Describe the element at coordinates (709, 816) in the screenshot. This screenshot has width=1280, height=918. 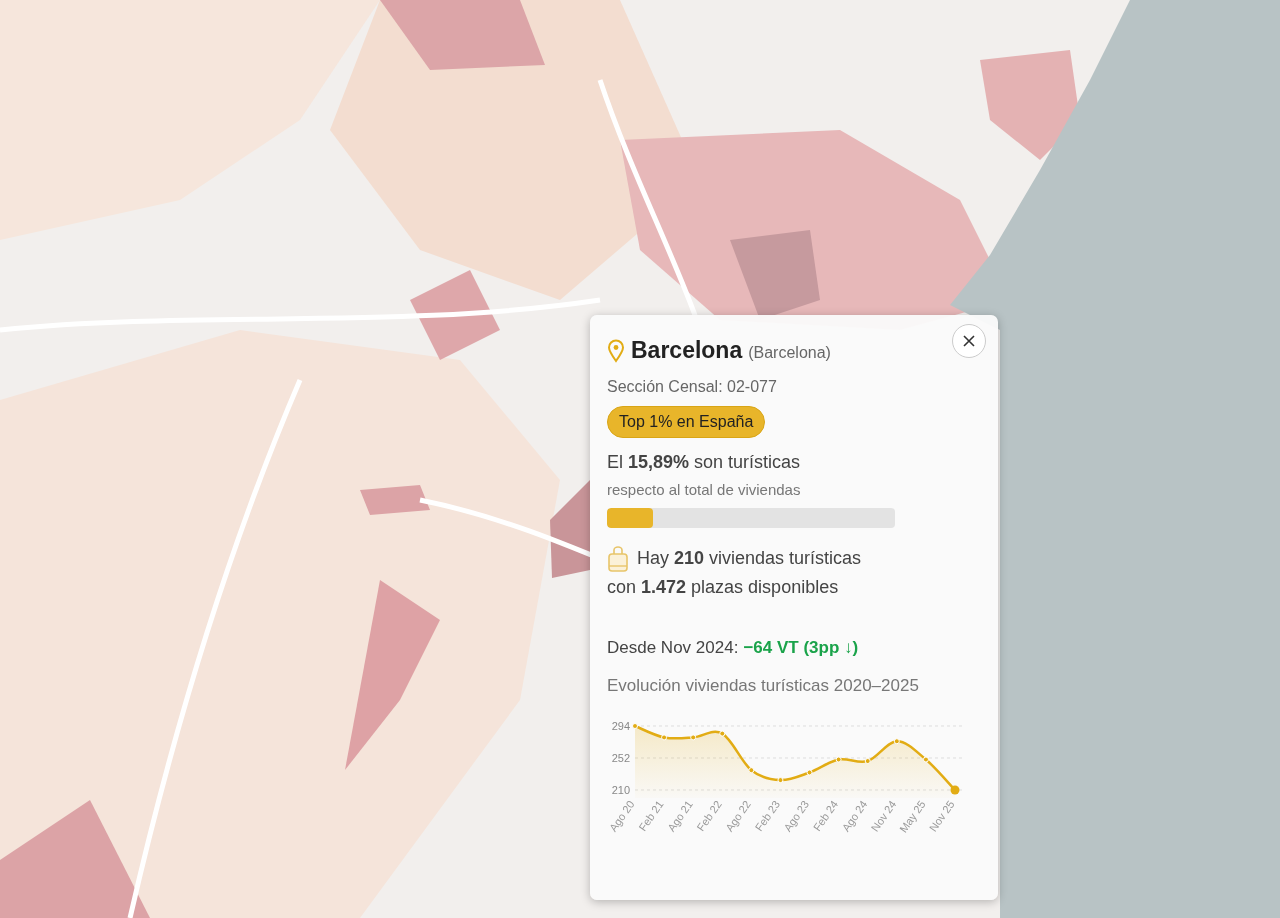
I see `x-tick-label: Feb 22` at that location.